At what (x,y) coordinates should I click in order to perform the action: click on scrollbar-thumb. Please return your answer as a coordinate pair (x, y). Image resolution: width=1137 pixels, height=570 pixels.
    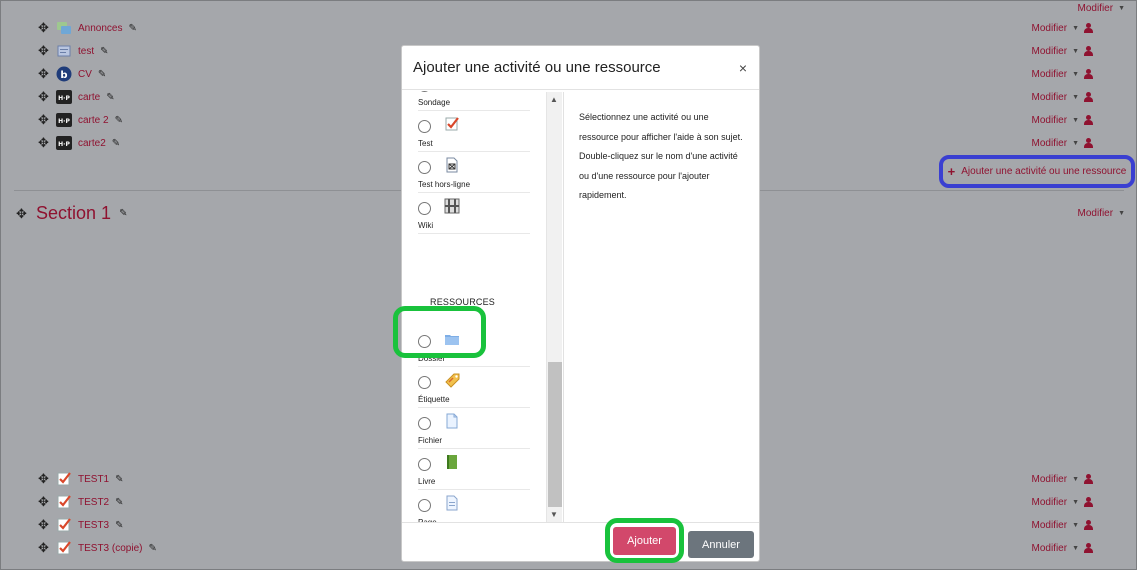
    Looking at the image, I should click on (555, 434).